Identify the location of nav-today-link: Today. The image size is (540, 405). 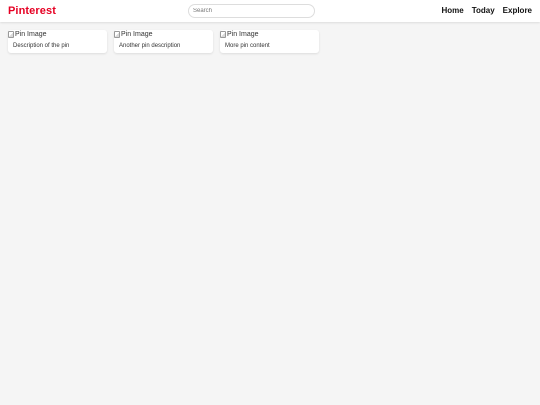
(483, 11).